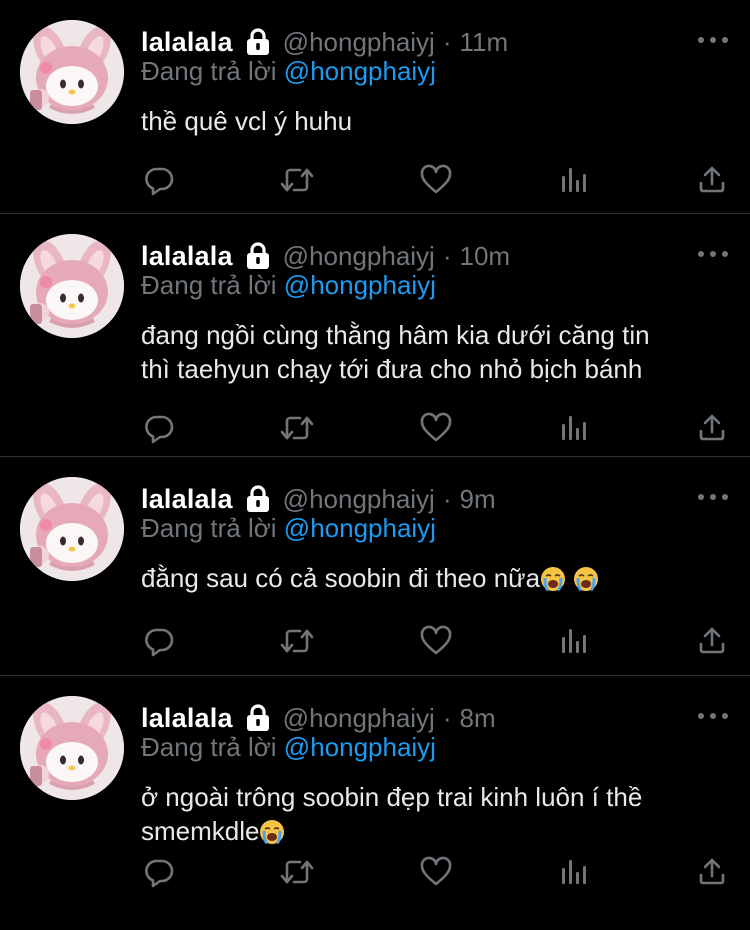 This screenshot has width=750, height=930. I want to click on tweet-text-body: thề quê vcl ý huhu, so click(247, 121).